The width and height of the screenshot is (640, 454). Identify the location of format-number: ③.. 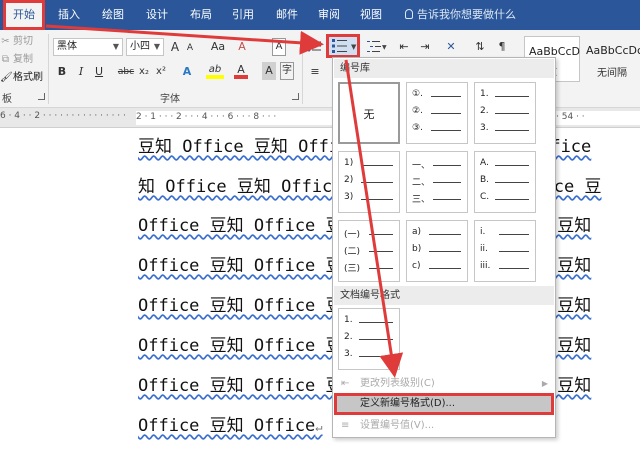
(417, 128).